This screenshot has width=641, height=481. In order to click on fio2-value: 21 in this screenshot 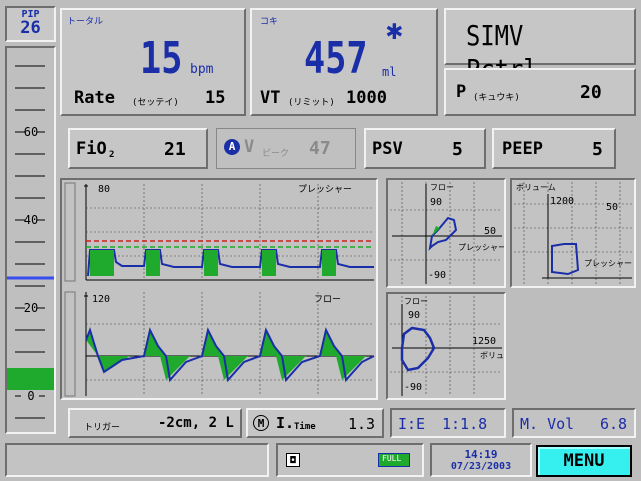, I will do `click(175, 149)`.